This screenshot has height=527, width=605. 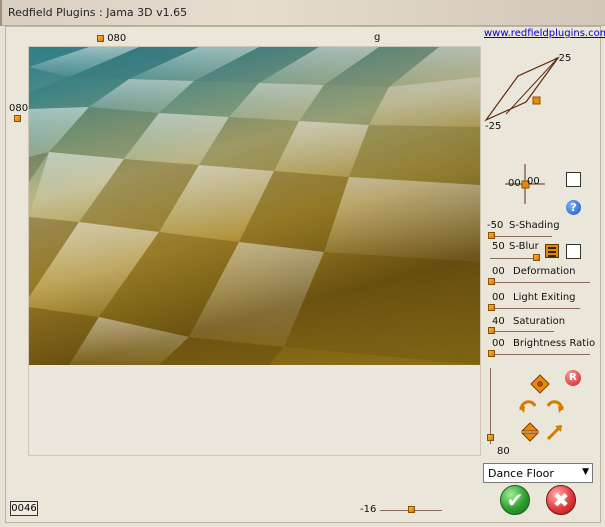 What do you see at coordinates (491, 281) in the screenshot?
I see `deformation-slider-handle` at bounding box center [491, 281].